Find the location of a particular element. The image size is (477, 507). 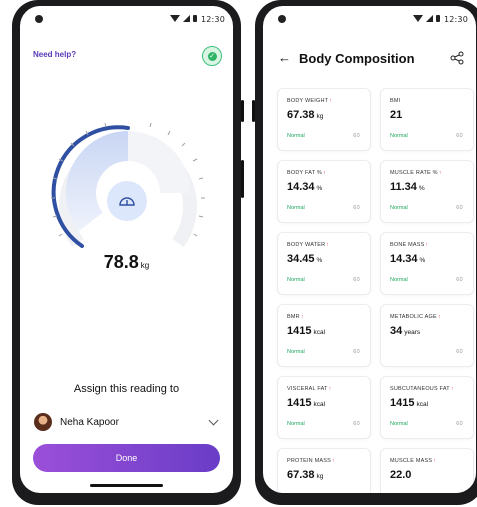

metric-card-bone-mass: BONE MASS↑ 14.34% Normal 60 is located at coordinates (427, 263).